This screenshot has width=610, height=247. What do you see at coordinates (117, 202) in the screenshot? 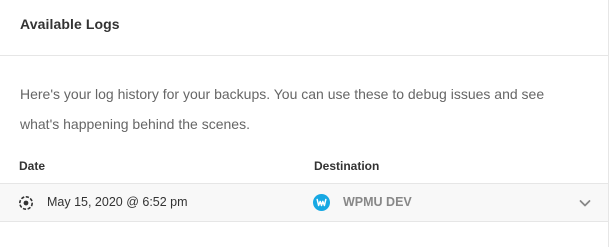
I see `log-date: May 15, 2020 @ 6:52 pm` at bounding box center [117, 202].